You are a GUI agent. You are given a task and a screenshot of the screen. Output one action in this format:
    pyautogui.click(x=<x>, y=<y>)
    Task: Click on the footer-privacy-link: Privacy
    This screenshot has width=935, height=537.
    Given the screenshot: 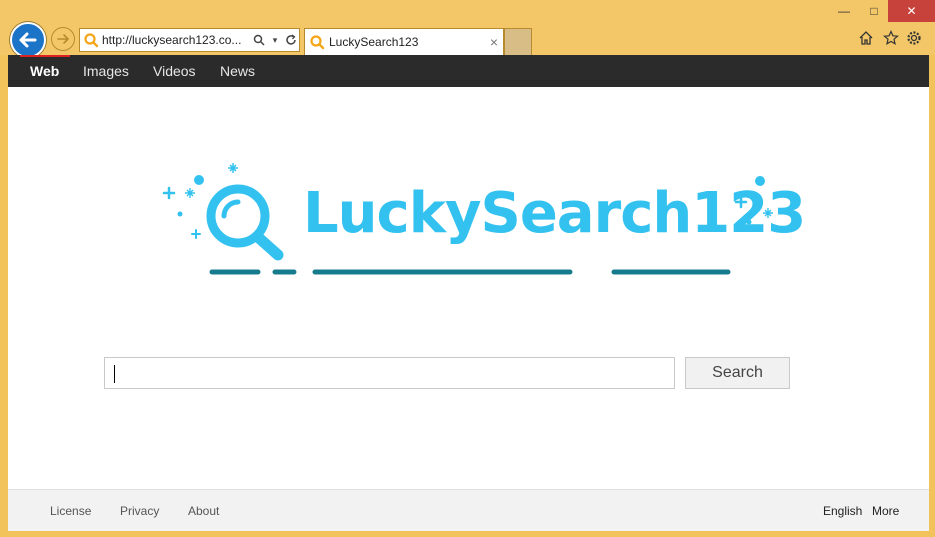 What is the action you would take?
    pyautogui.click(x=139, y=511)
    